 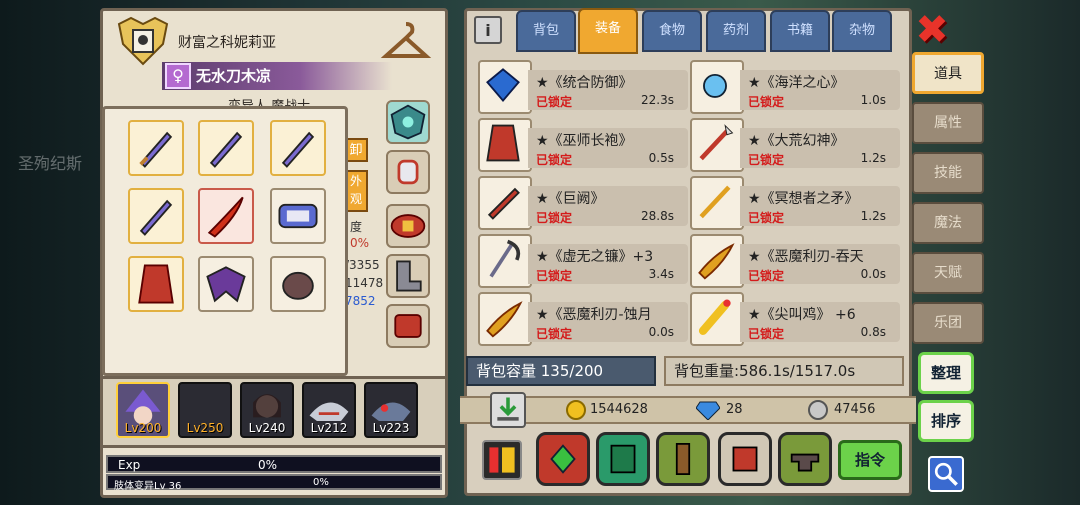 I want to click on tab-potion: 药剂, so click(x=736, y=31).